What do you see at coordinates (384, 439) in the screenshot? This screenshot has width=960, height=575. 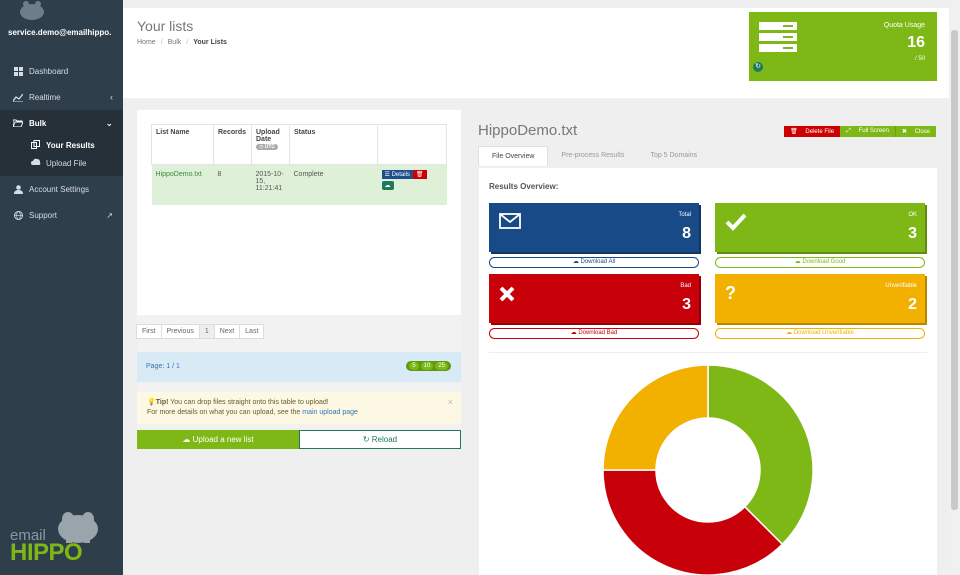 I see `reload-label: Reload` at bounding box center [384, 439].